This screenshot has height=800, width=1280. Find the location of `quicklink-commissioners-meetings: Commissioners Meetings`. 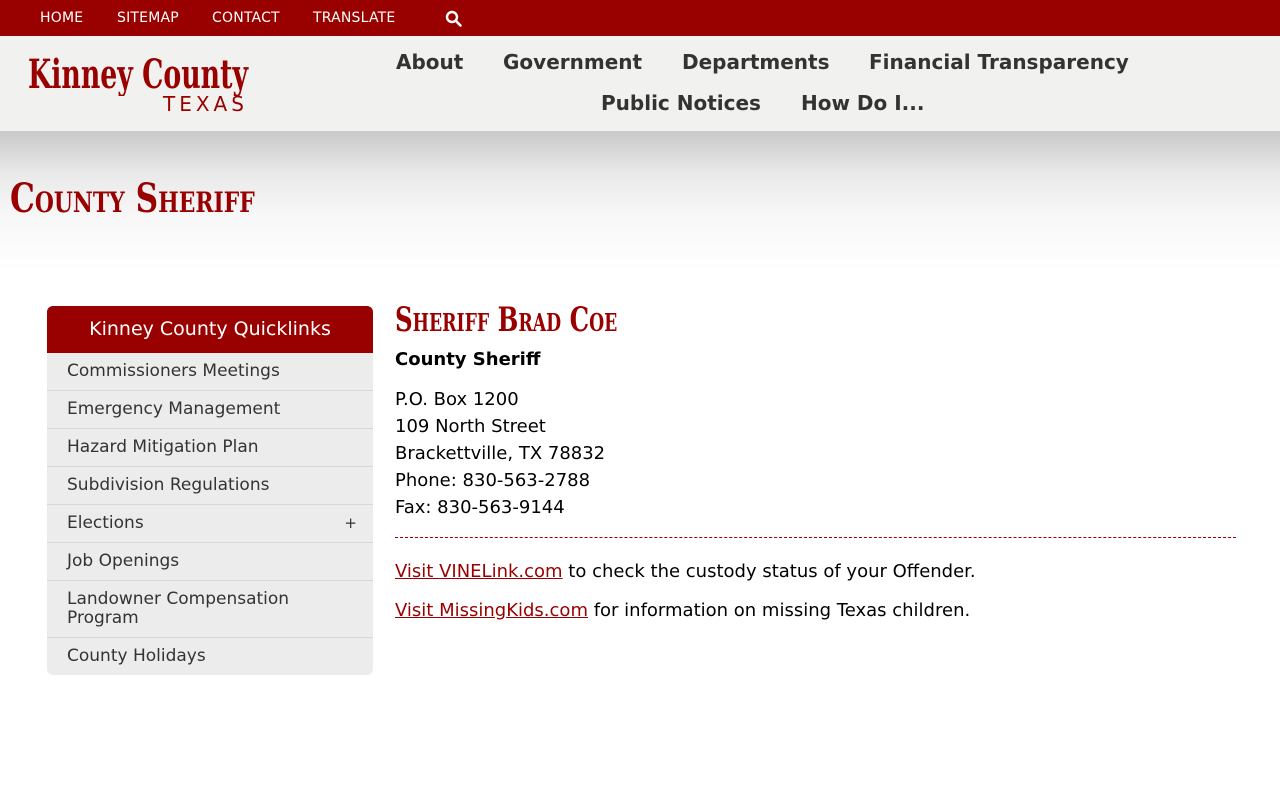

quicklink-commissioners-meetings: Commissioners Meetings is located at coordinates (210, 372).